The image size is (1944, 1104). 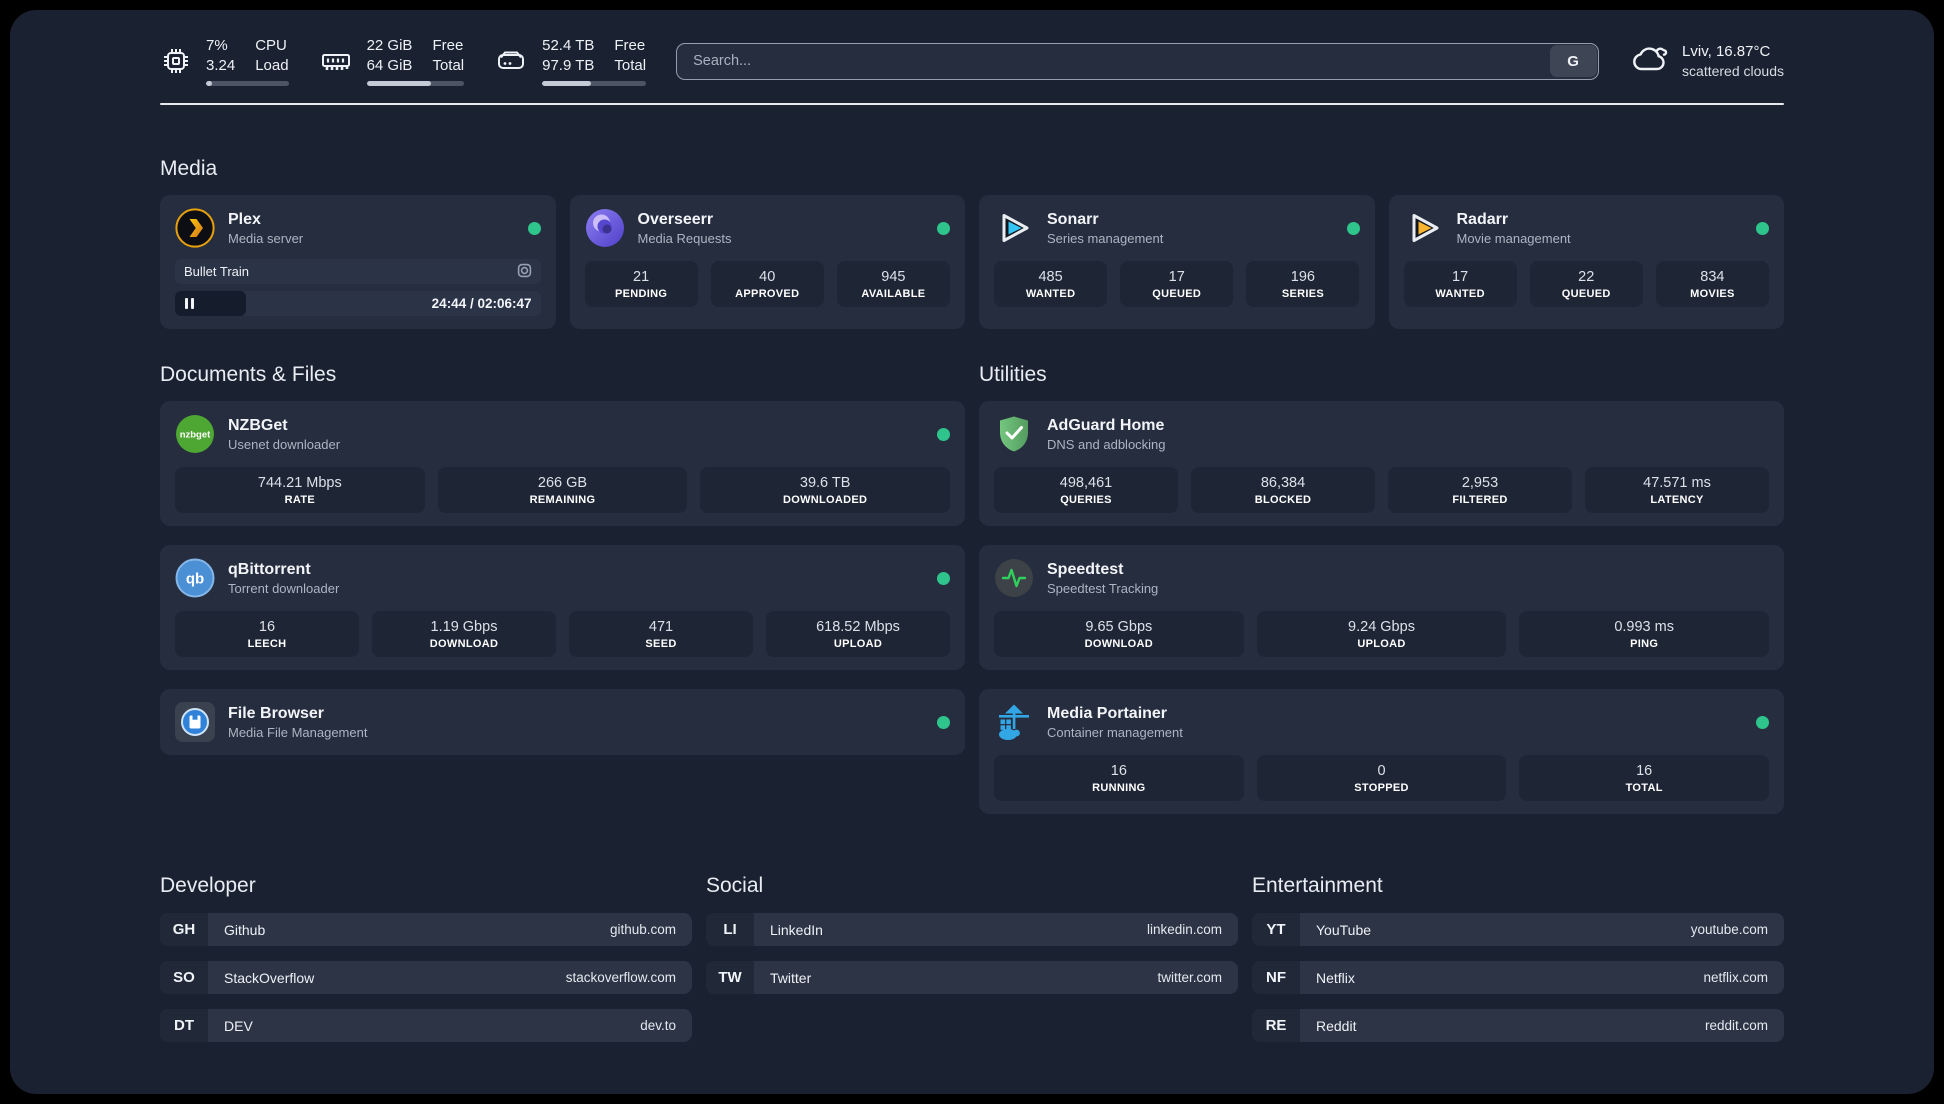 I want to click on stat-tile: 266 GB REMAINING, so click(x=562, y=490).